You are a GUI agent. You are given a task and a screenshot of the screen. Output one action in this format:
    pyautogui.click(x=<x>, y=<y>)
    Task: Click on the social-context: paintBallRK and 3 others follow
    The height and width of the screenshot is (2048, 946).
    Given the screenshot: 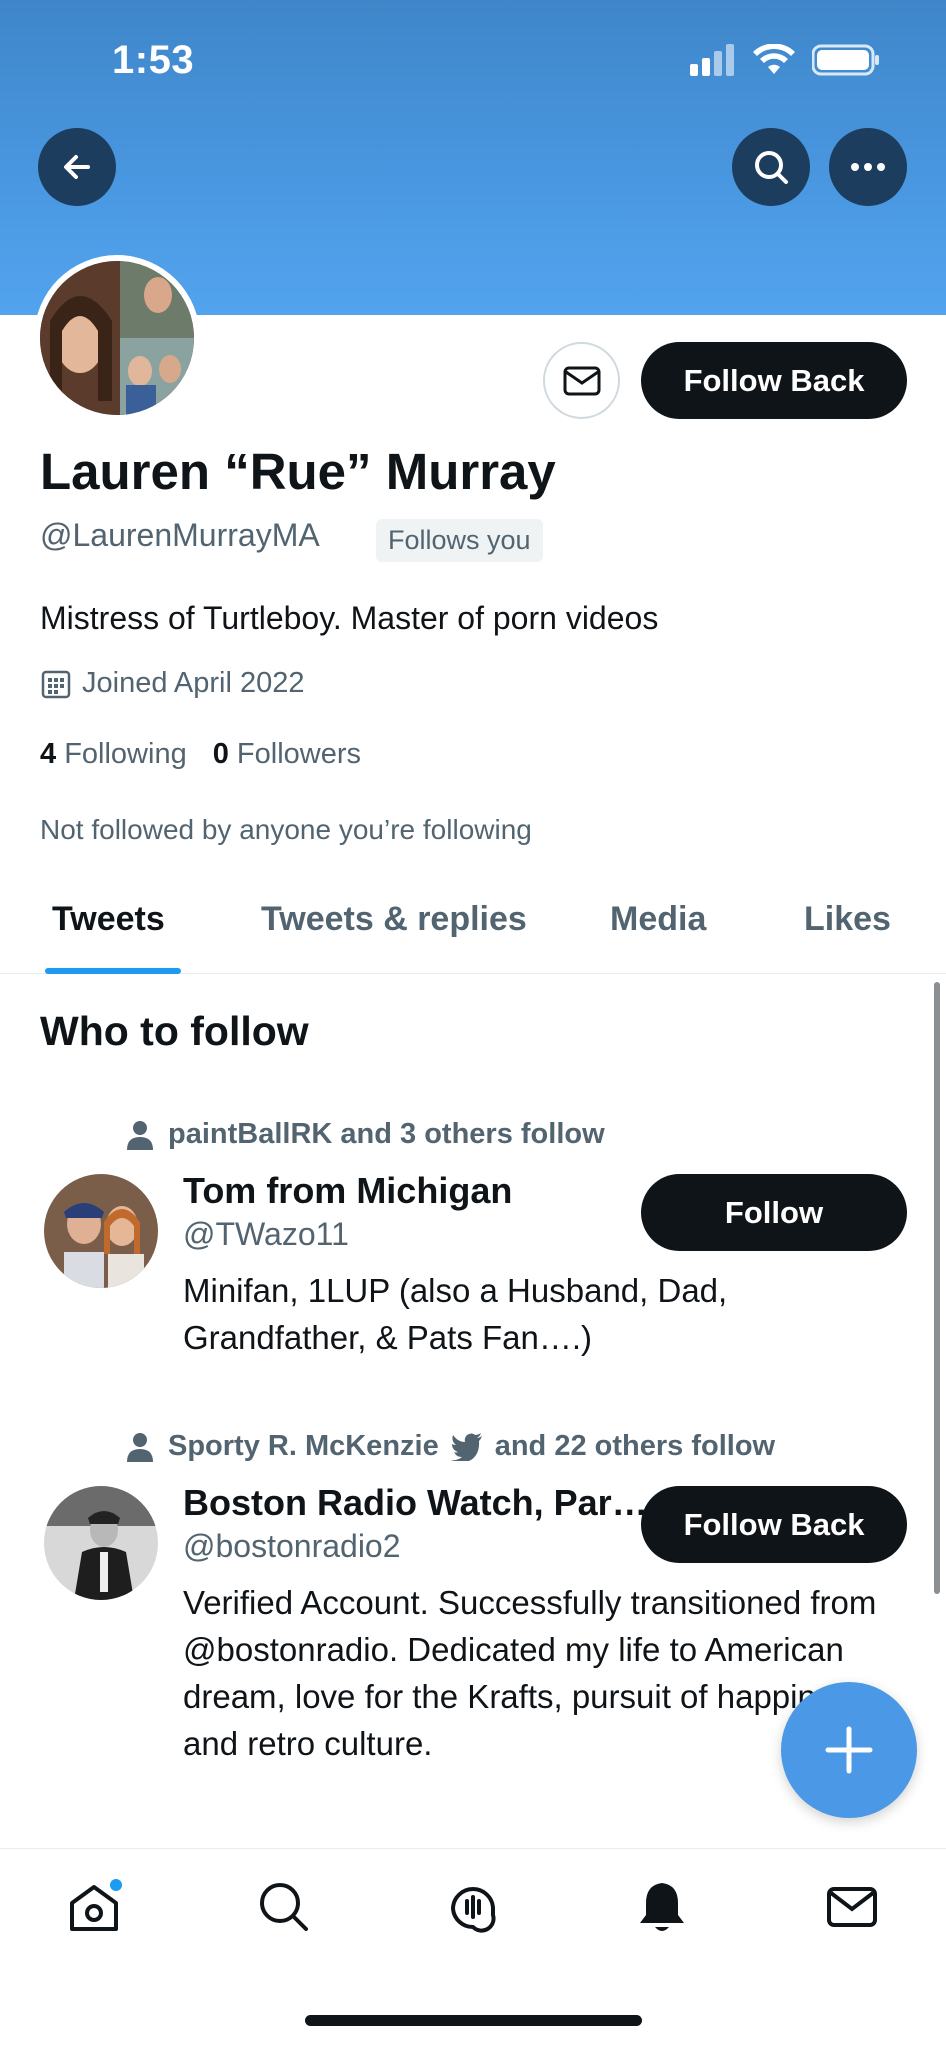 What is the action you would take?
    pyautogui.click(x=364, y=1134)
    